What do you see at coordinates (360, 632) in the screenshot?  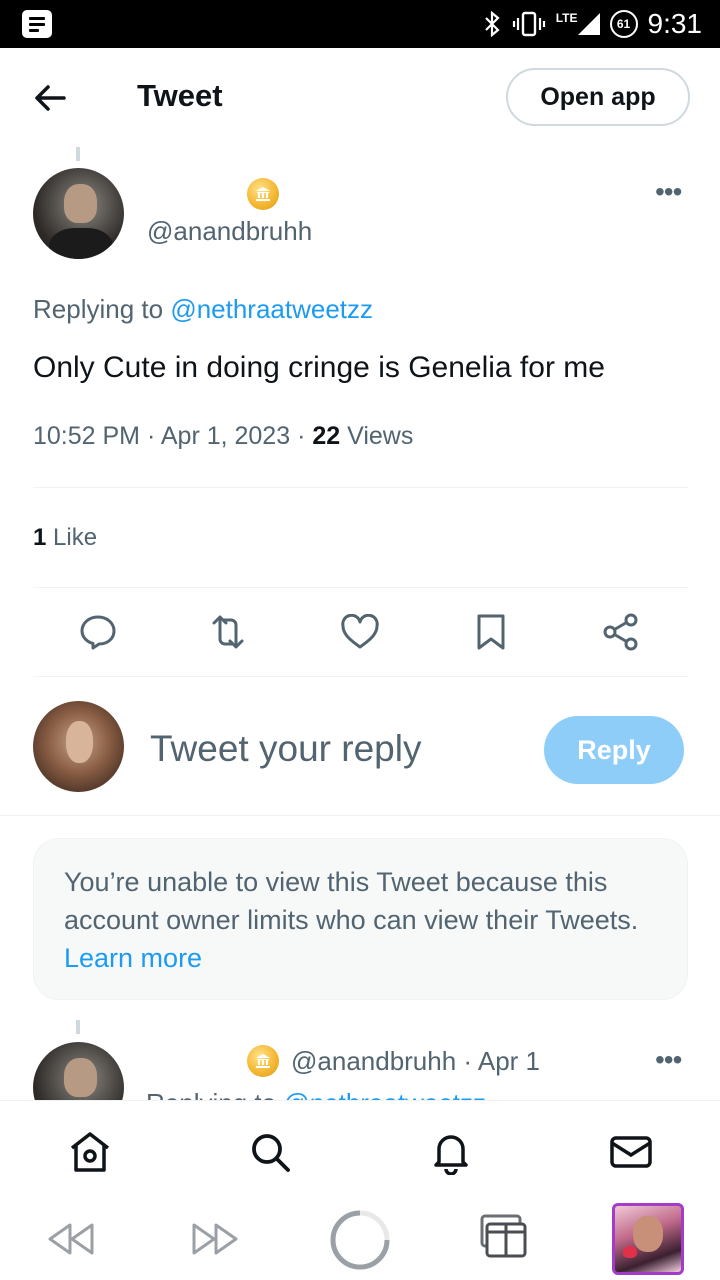 I see `like-icon` at bounding box center [360, 632].